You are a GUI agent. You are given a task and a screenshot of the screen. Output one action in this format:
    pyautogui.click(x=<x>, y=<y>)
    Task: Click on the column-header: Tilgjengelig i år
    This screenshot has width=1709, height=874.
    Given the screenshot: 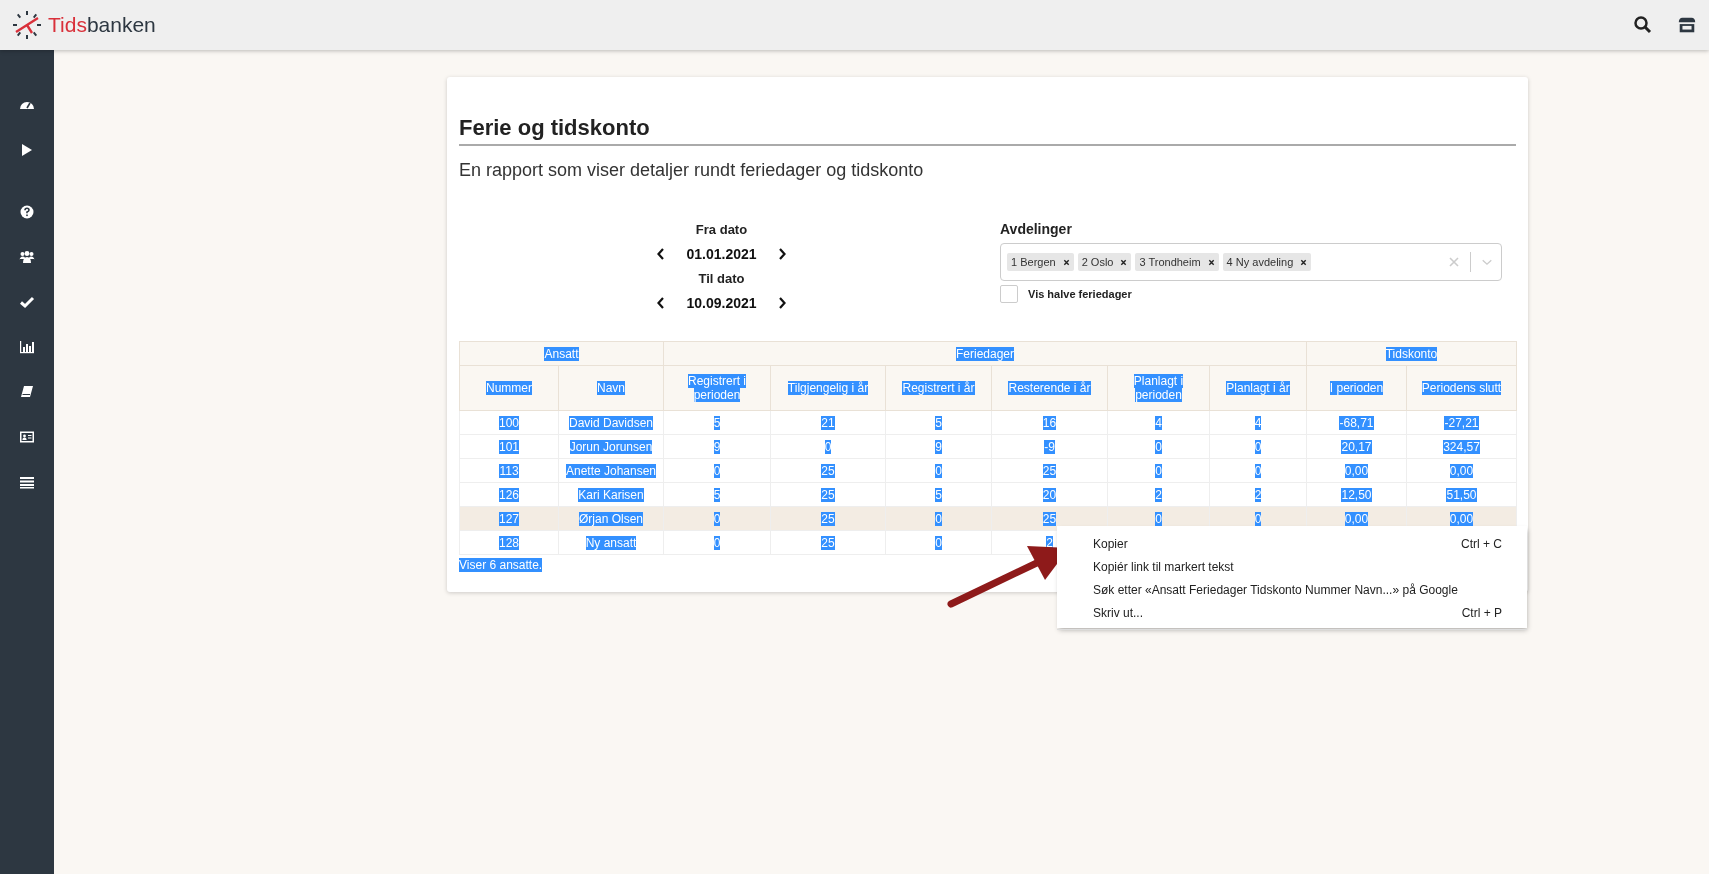 What is the action you would take?
    pyautogui.click(x=828, y=388)
    